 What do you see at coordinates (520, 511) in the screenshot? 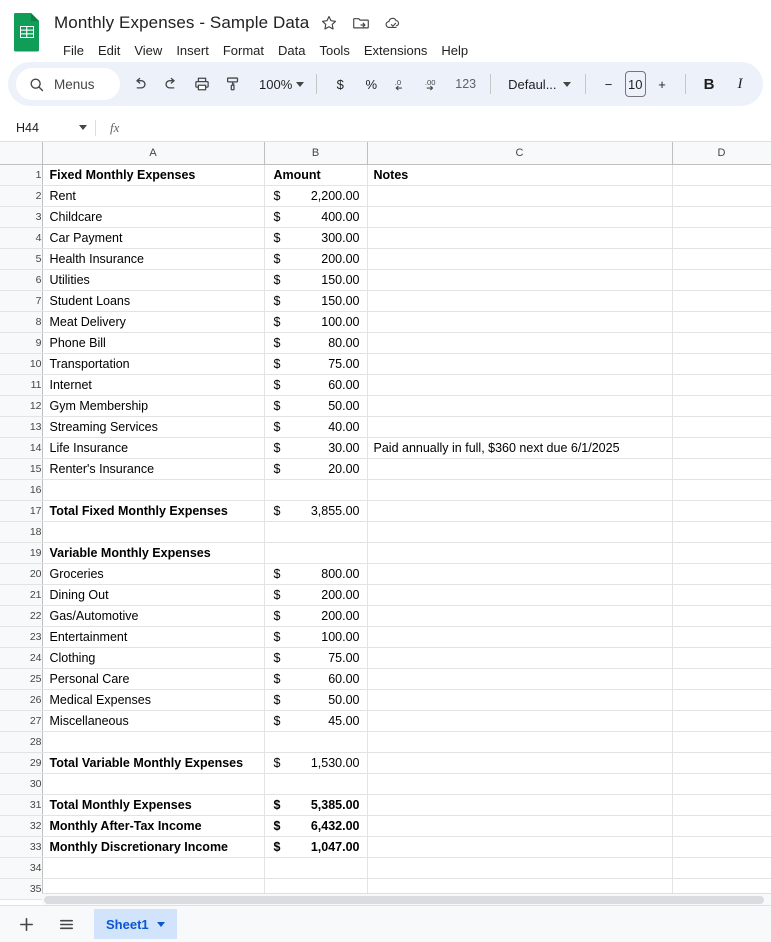
I see `cell-c17` at bounding box center [520, 511].